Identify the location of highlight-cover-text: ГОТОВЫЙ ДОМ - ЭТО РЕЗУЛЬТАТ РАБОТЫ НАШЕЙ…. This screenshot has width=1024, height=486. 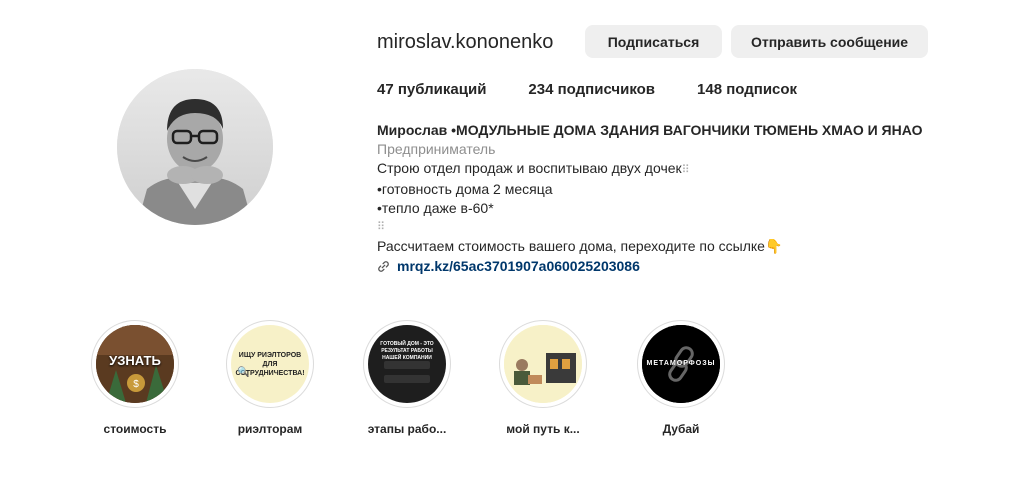
(407, 351).